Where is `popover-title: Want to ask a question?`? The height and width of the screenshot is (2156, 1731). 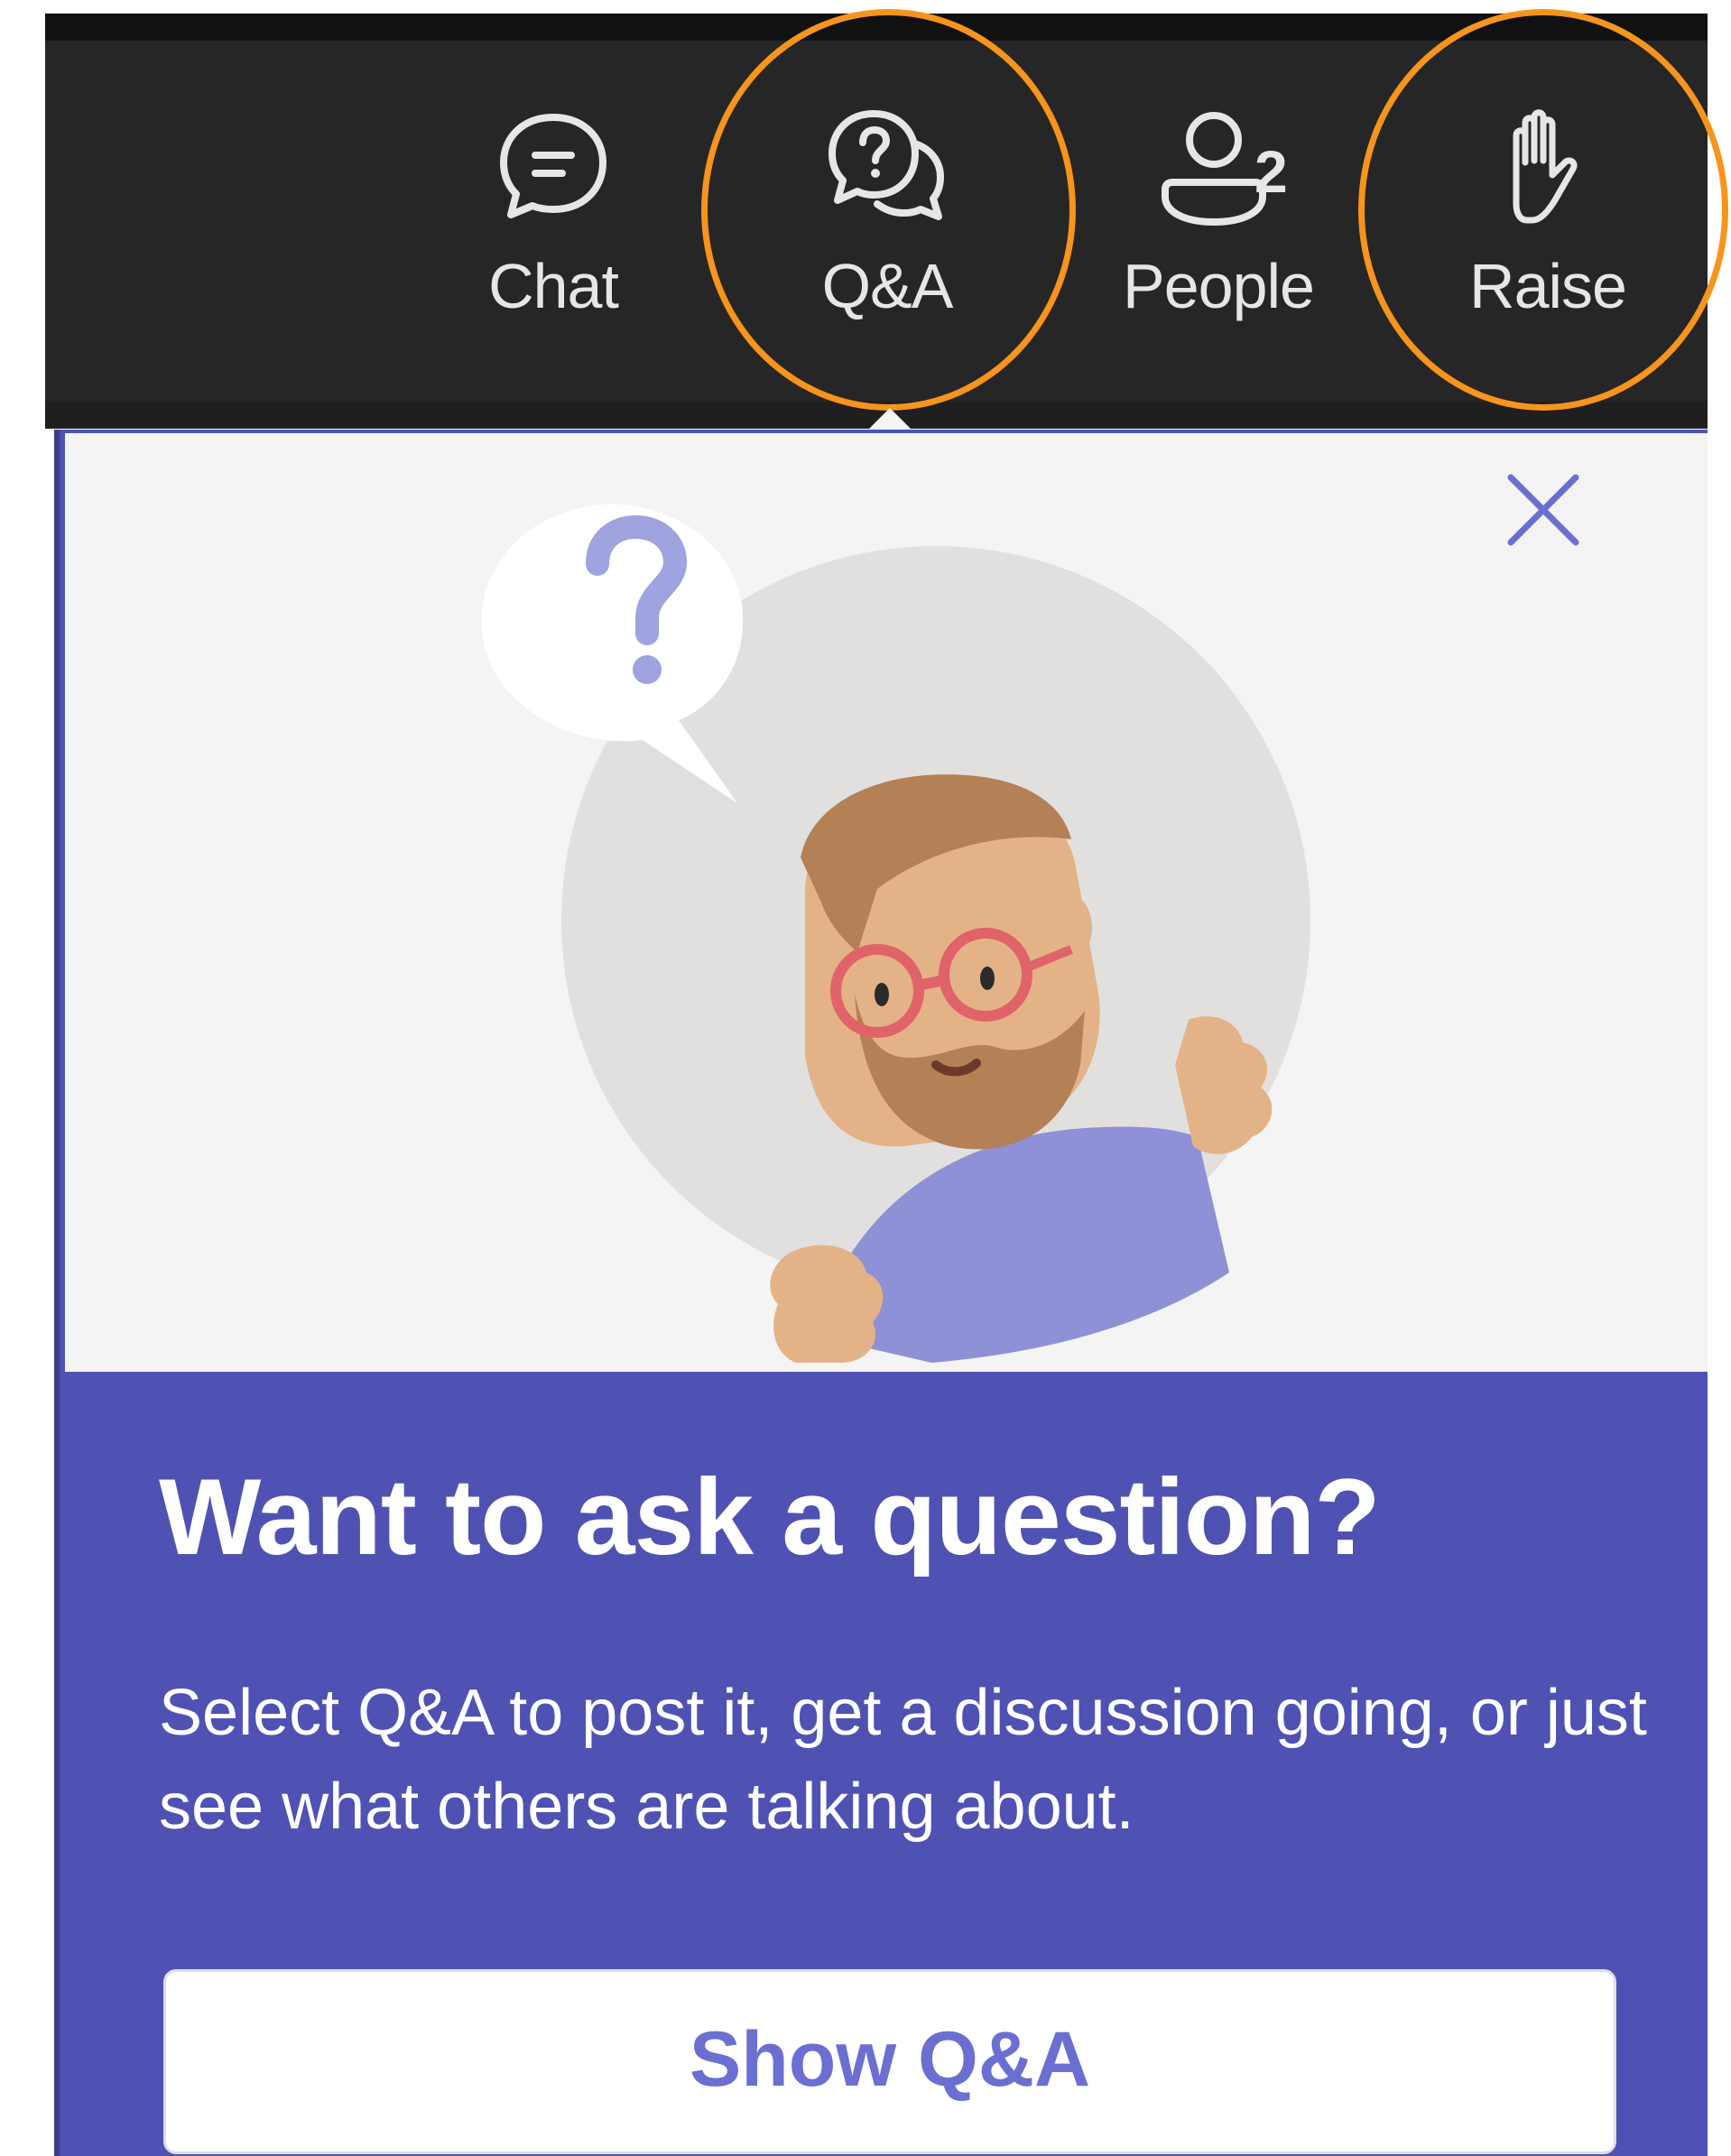 popover-title: Want to ask a question? is located at coordinates (770, 1517).